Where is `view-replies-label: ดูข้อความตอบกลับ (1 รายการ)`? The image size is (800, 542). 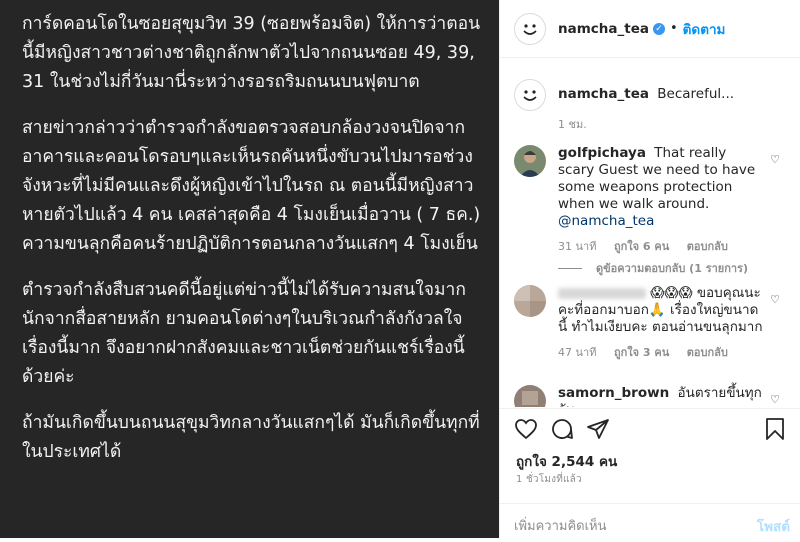
view-replies-label: ดูข้อความตอบกลับ (1 รายการ) is located at coordinates (672, 268).